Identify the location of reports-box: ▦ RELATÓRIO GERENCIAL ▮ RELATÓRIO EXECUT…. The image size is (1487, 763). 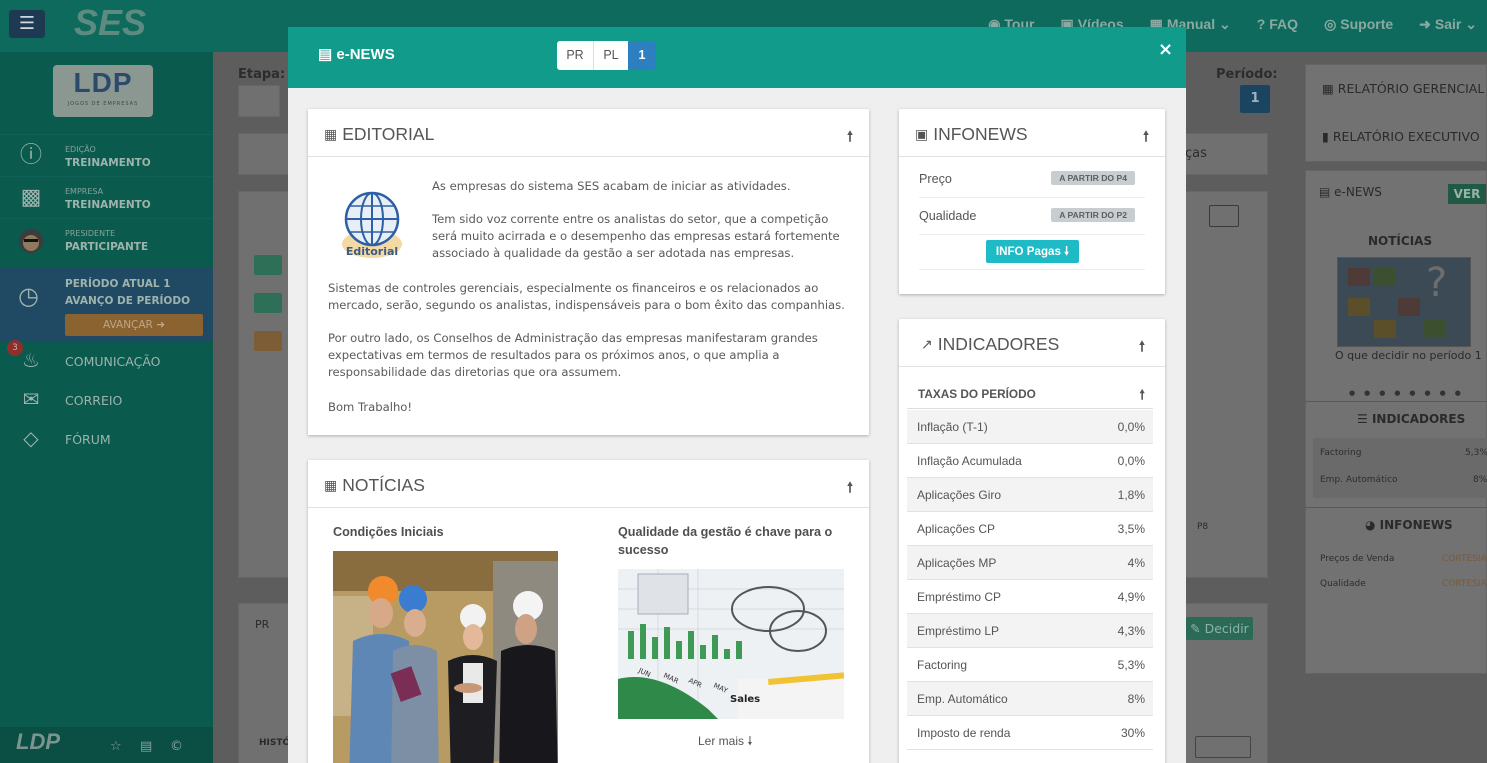
(1396, 113).